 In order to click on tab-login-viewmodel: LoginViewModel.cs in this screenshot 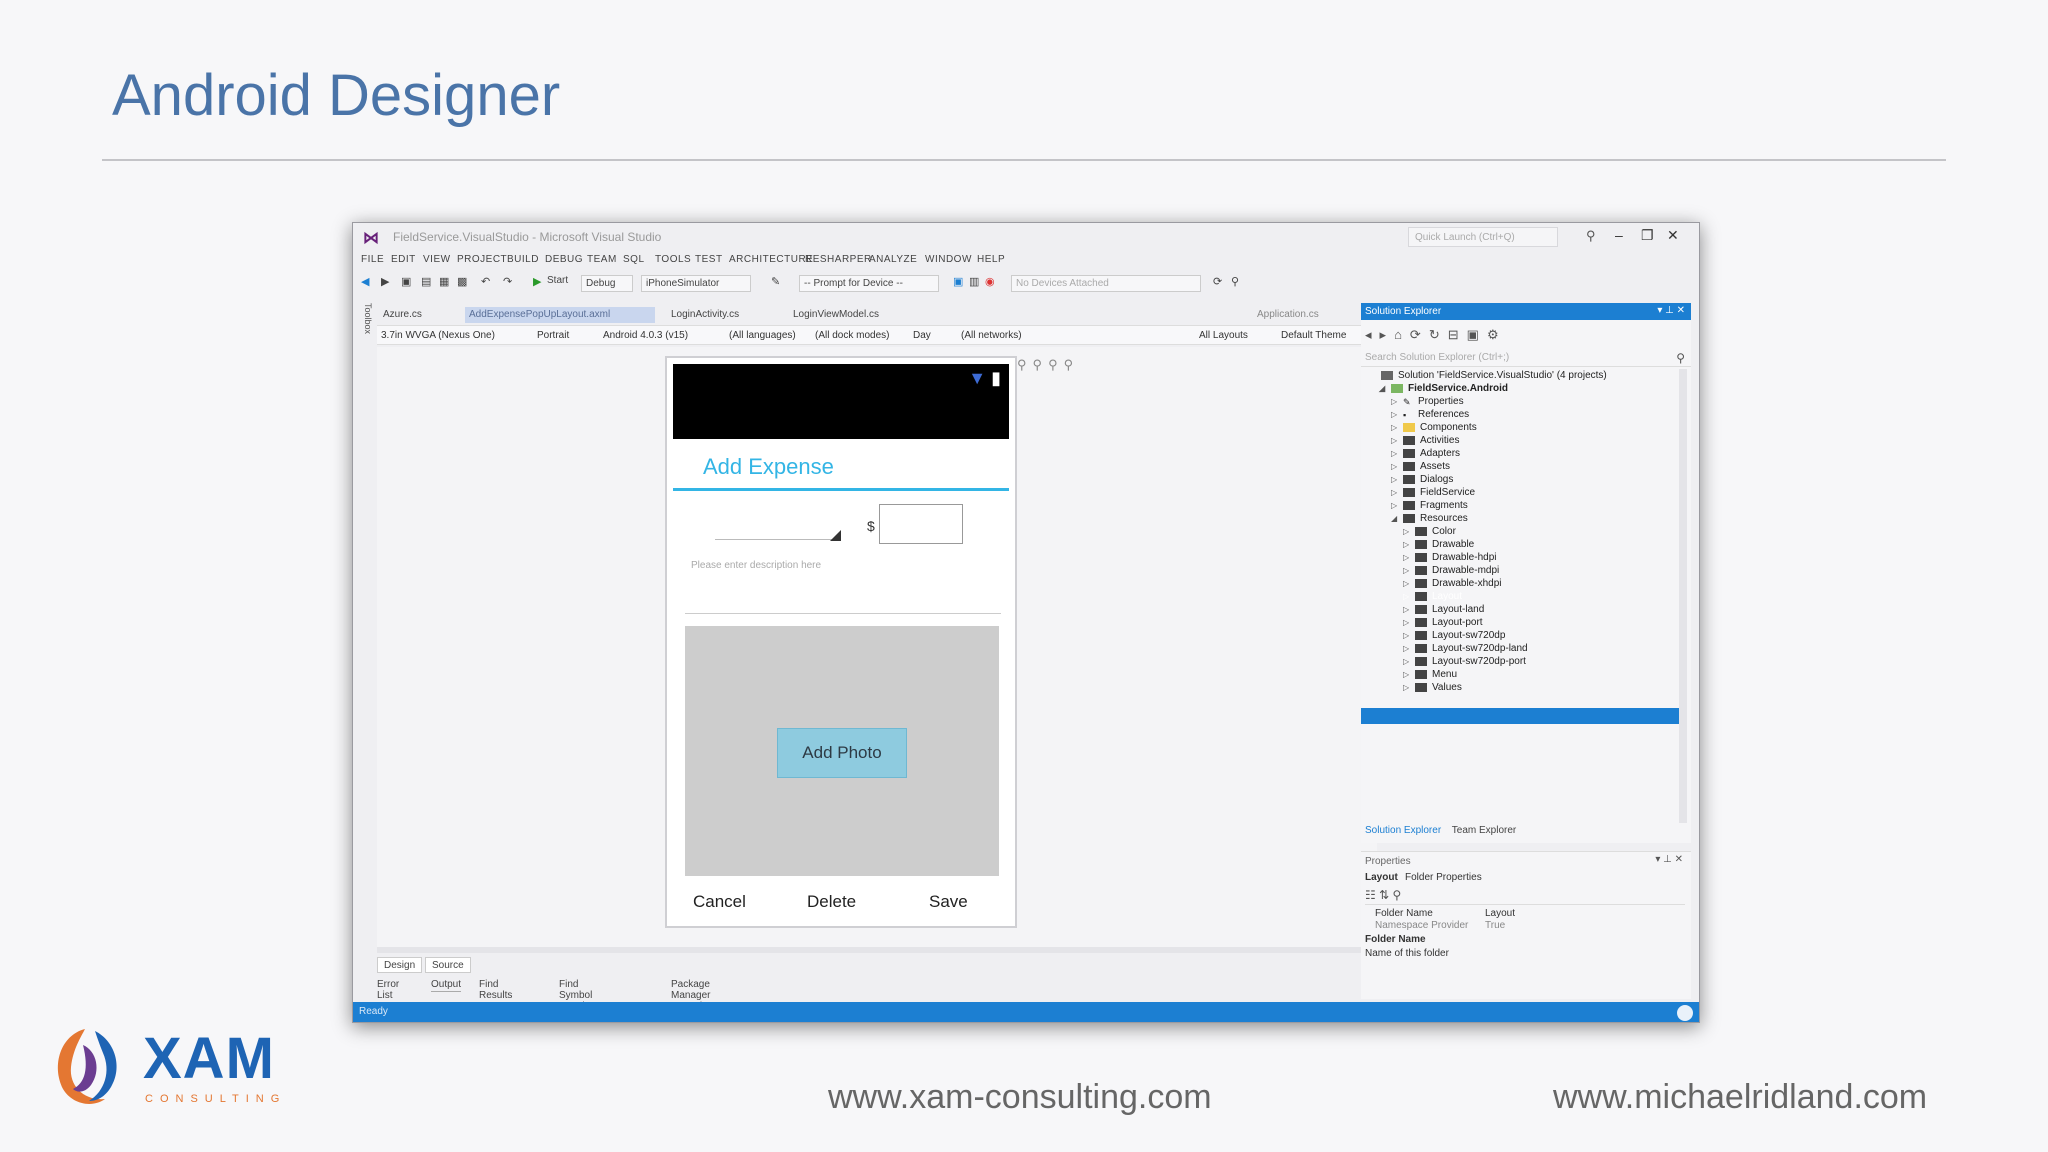, I will do `click(836, 315)`.